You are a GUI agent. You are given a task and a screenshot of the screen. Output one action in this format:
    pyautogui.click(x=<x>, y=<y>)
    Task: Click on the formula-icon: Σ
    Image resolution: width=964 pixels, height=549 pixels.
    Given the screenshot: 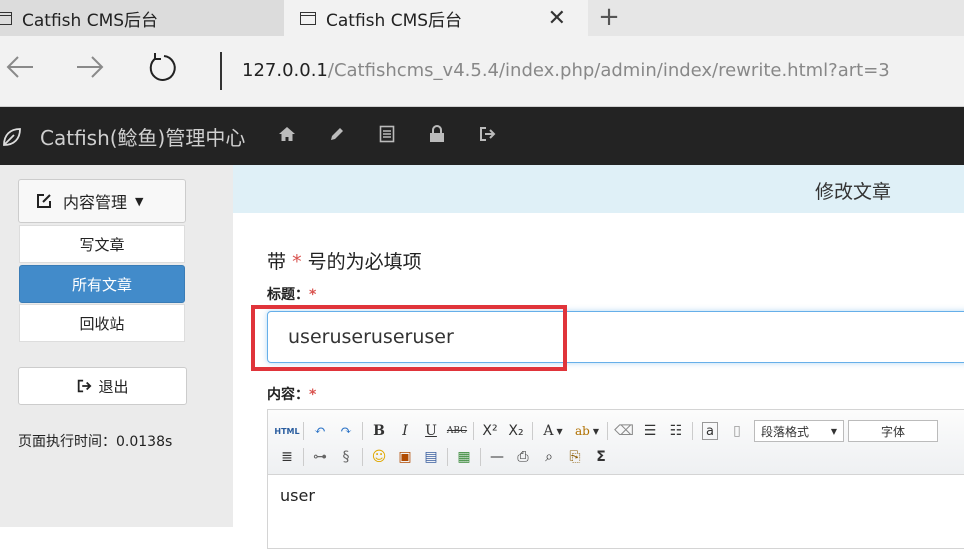 What is the action you would take?
    pyautogui.click(x=601, y=457)
    